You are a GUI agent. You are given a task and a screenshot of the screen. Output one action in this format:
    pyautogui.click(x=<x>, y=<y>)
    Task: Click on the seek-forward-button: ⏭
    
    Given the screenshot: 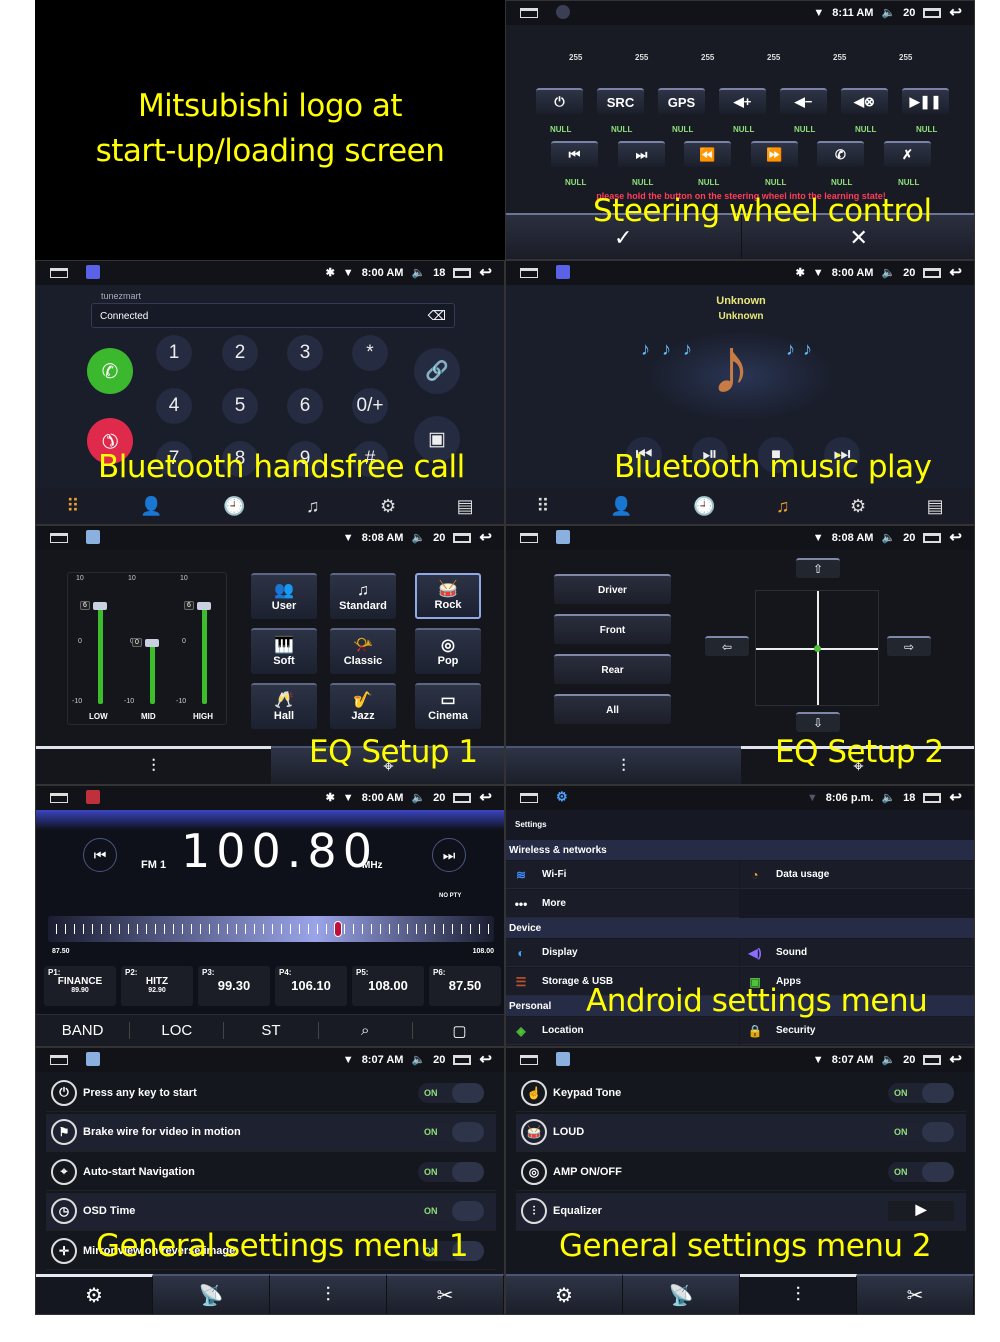 What is the action you would take?
    pyautogui.click(x=449, y=855)
    